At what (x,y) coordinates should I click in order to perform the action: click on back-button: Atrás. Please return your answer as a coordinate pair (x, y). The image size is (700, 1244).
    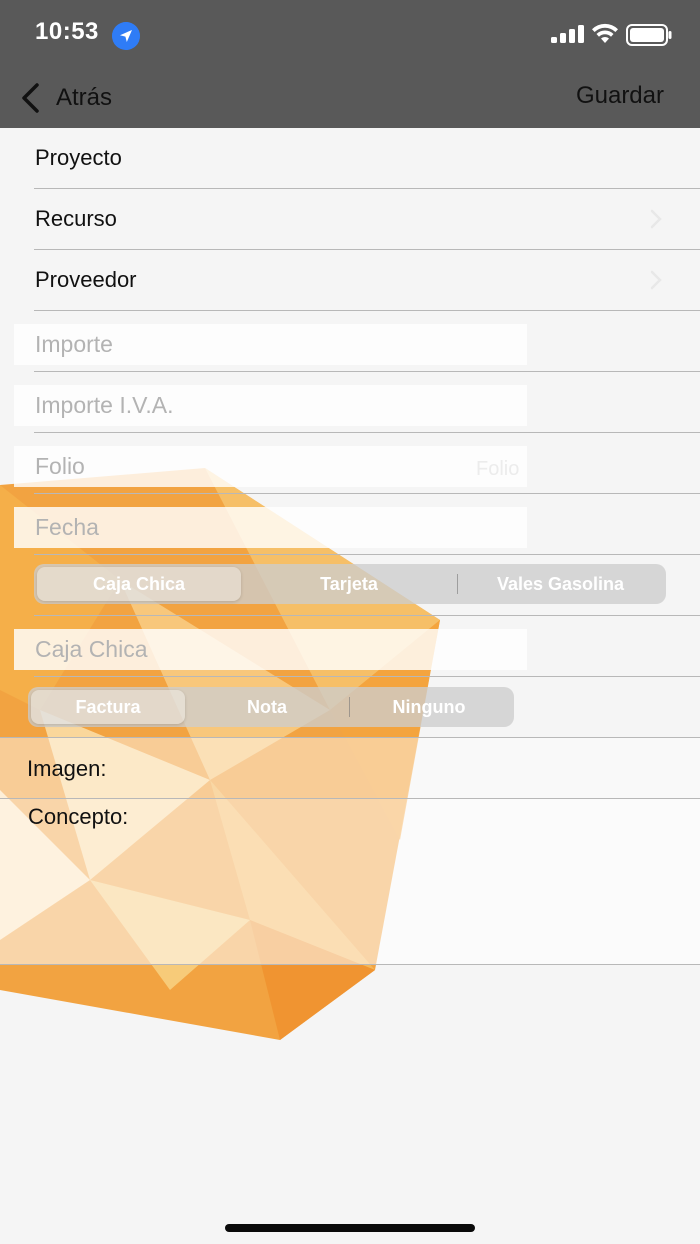
    Looking at the image, I should click on (65, 98).